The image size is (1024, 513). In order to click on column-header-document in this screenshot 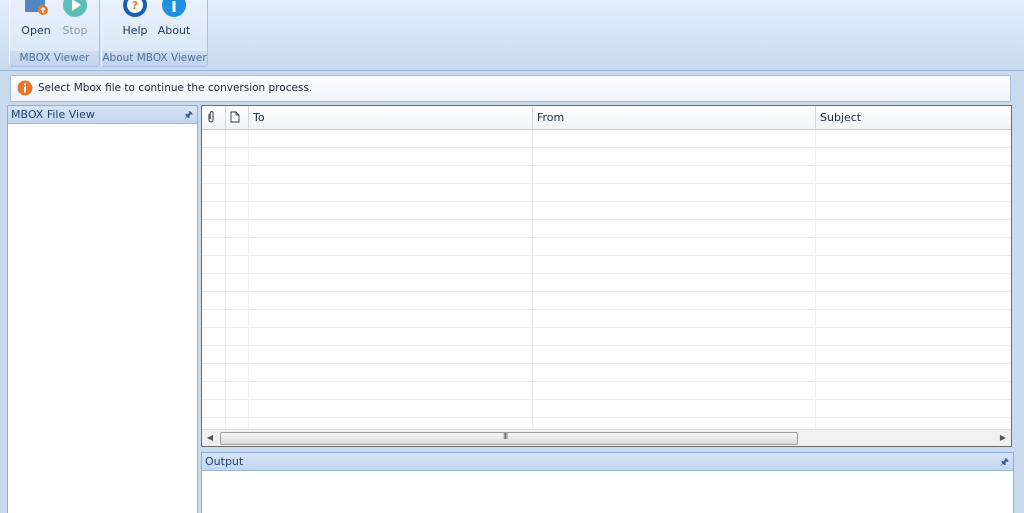, I will do `click(237, 117)`.